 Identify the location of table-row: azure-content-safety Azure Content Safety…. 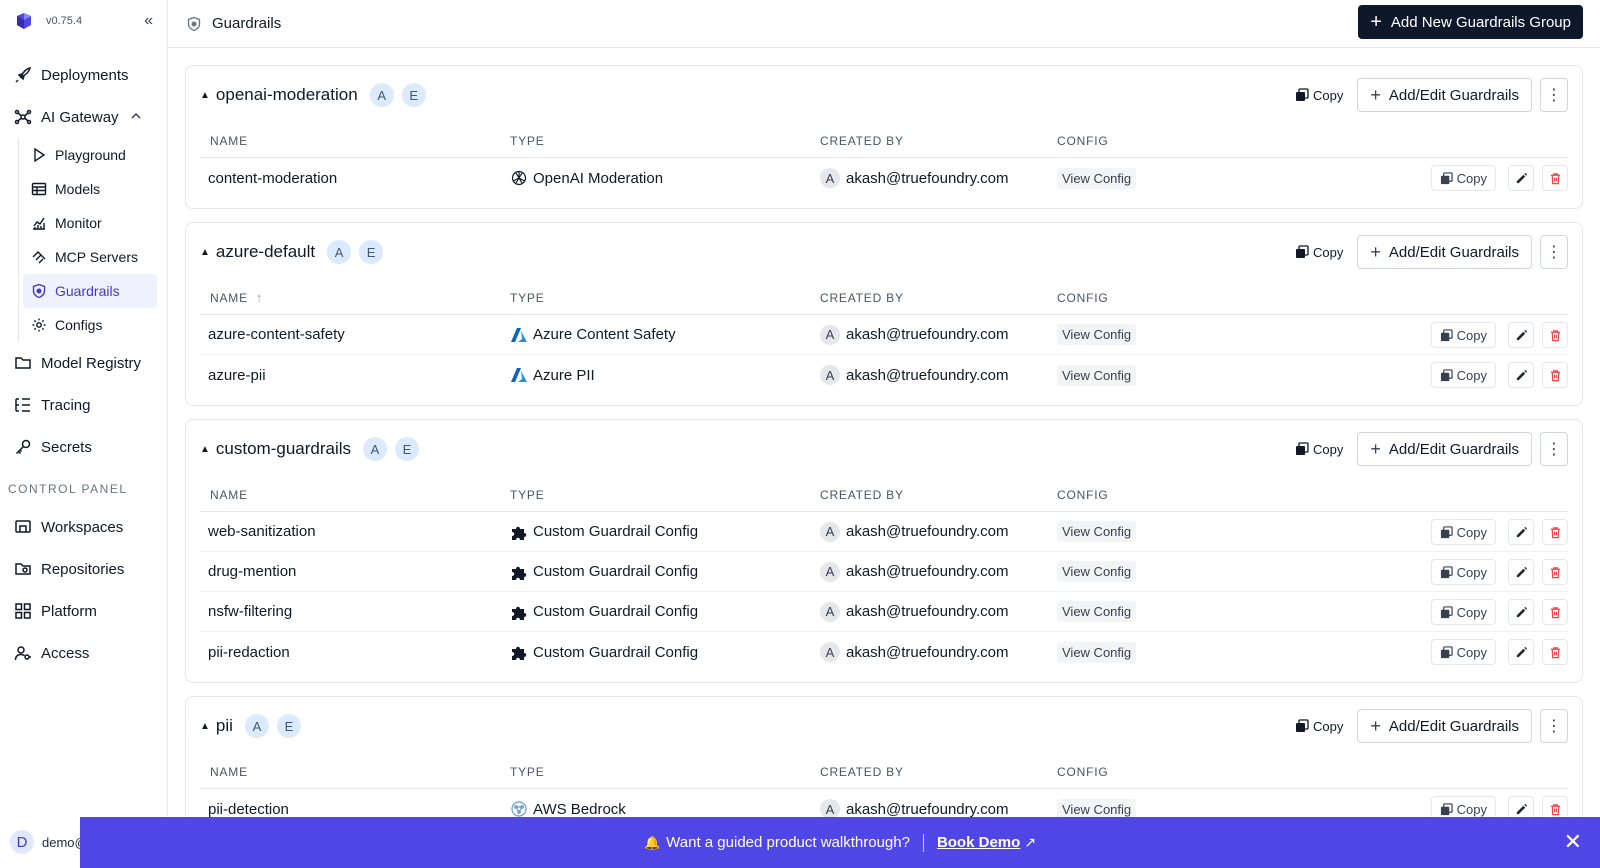
(884, 335).